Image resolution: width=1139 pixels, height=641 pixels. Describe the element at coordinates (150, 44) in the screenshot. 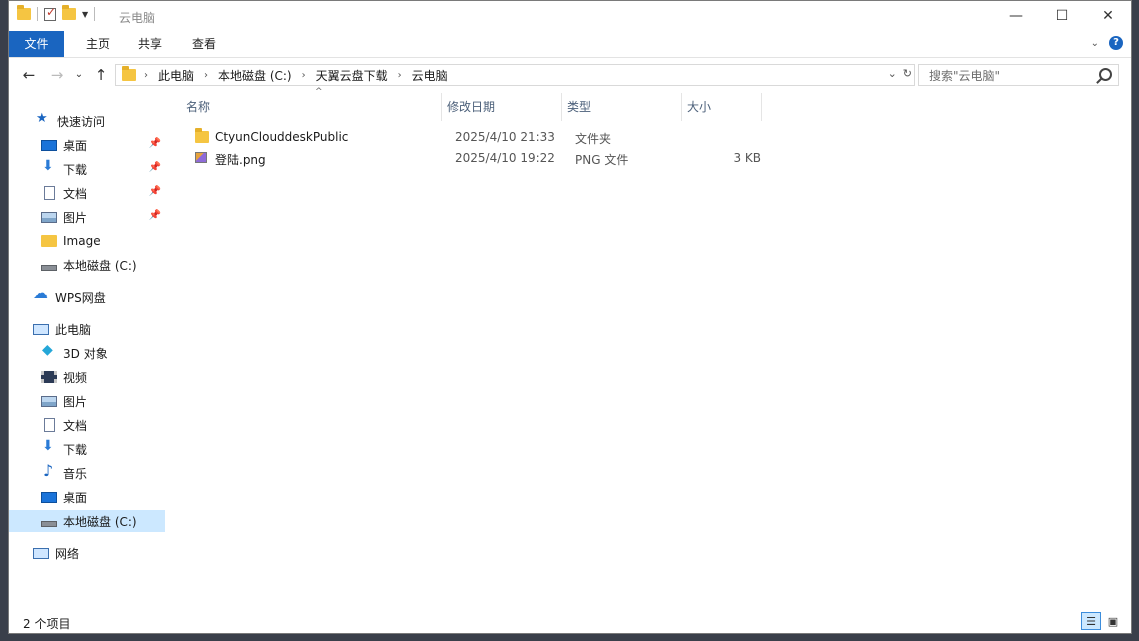

I see `tab-share: 共享` at that location.